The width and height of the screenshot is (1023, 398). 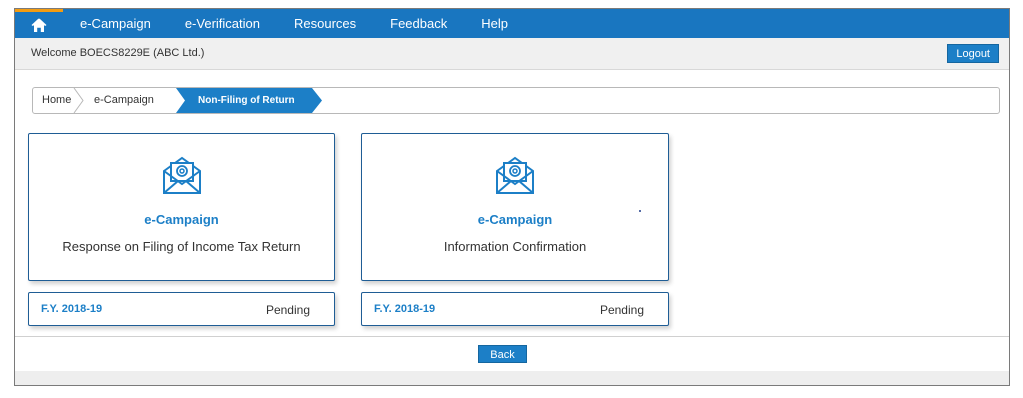 I want to click on divider, so click(x=512, y=336).